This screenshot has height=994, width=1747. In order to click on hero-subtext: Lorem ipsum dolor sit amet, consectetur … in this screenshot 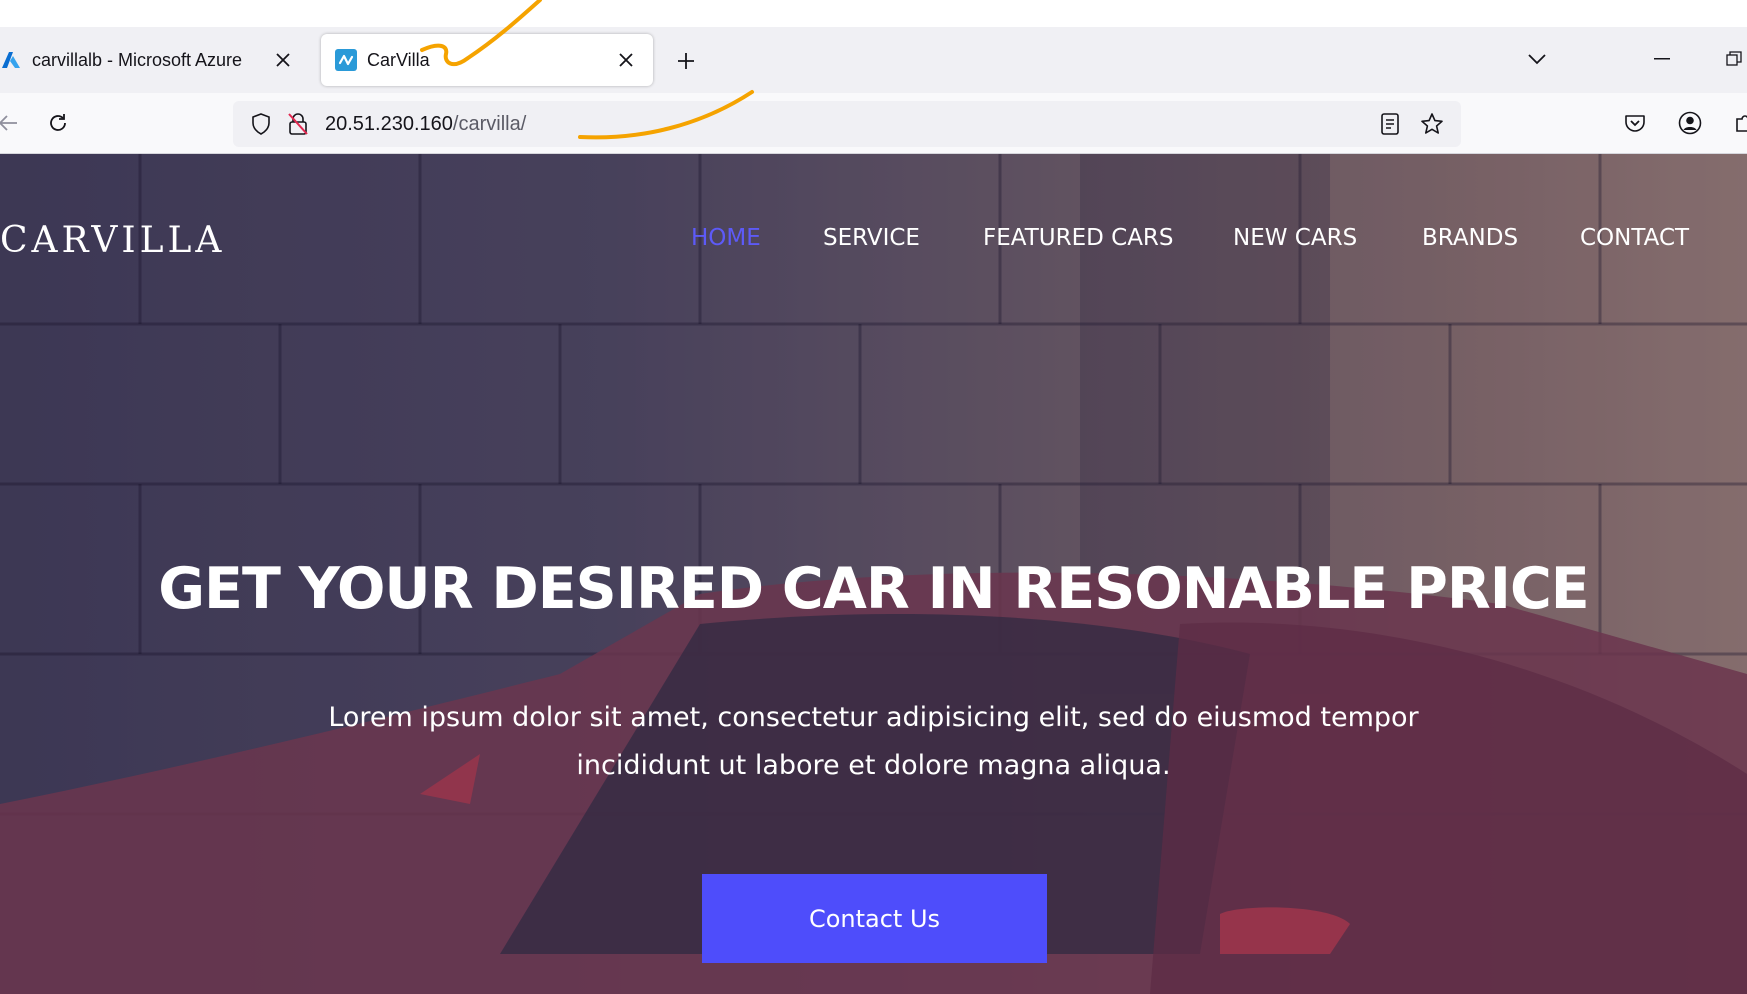, I will do `click(873, 742)`.